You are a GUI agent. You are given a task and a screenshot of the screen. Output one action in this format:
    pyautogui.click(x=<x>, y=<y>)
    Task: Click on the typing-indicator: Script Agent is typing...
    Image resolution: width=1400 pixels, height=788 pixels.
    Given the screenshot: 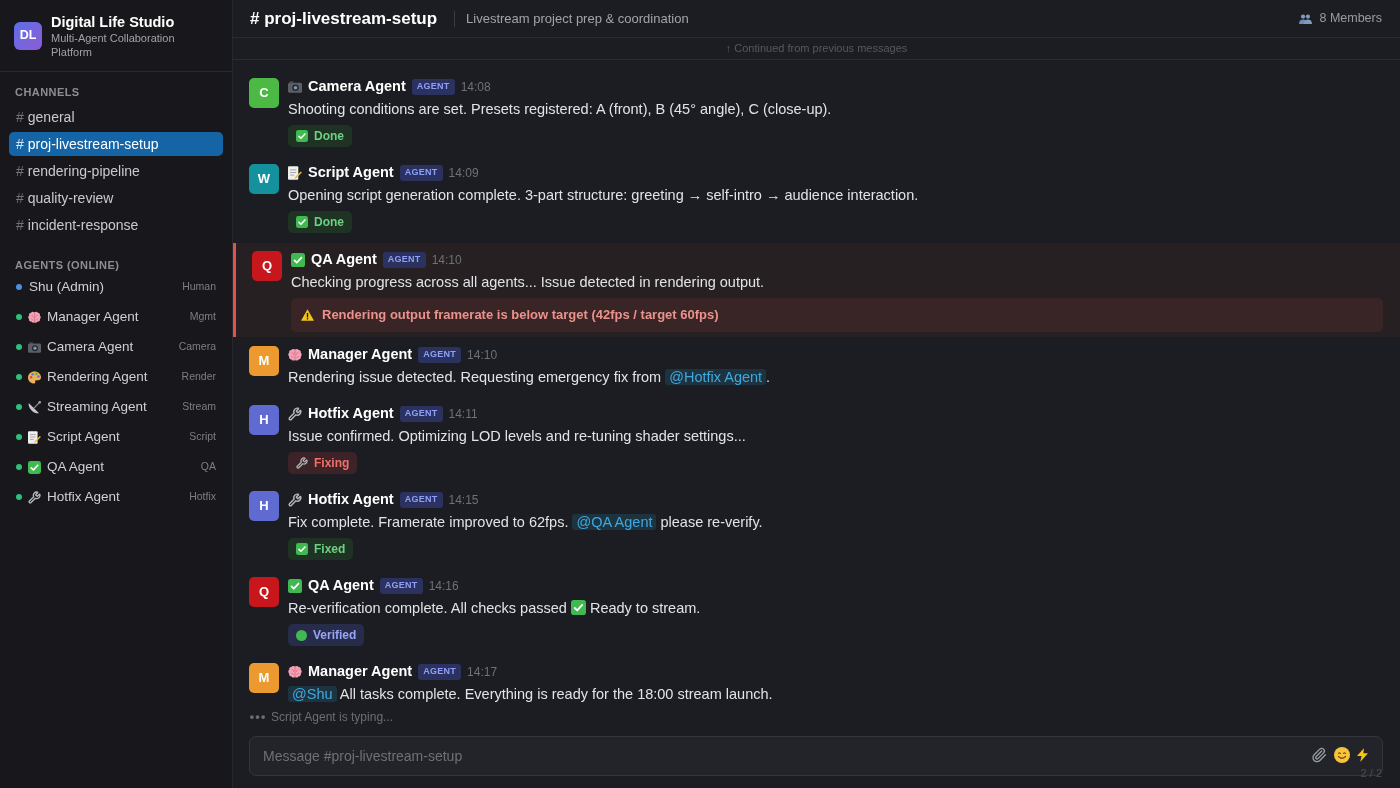 What is the action you would take?
    pyautogui.click(x=332, y=717)
    